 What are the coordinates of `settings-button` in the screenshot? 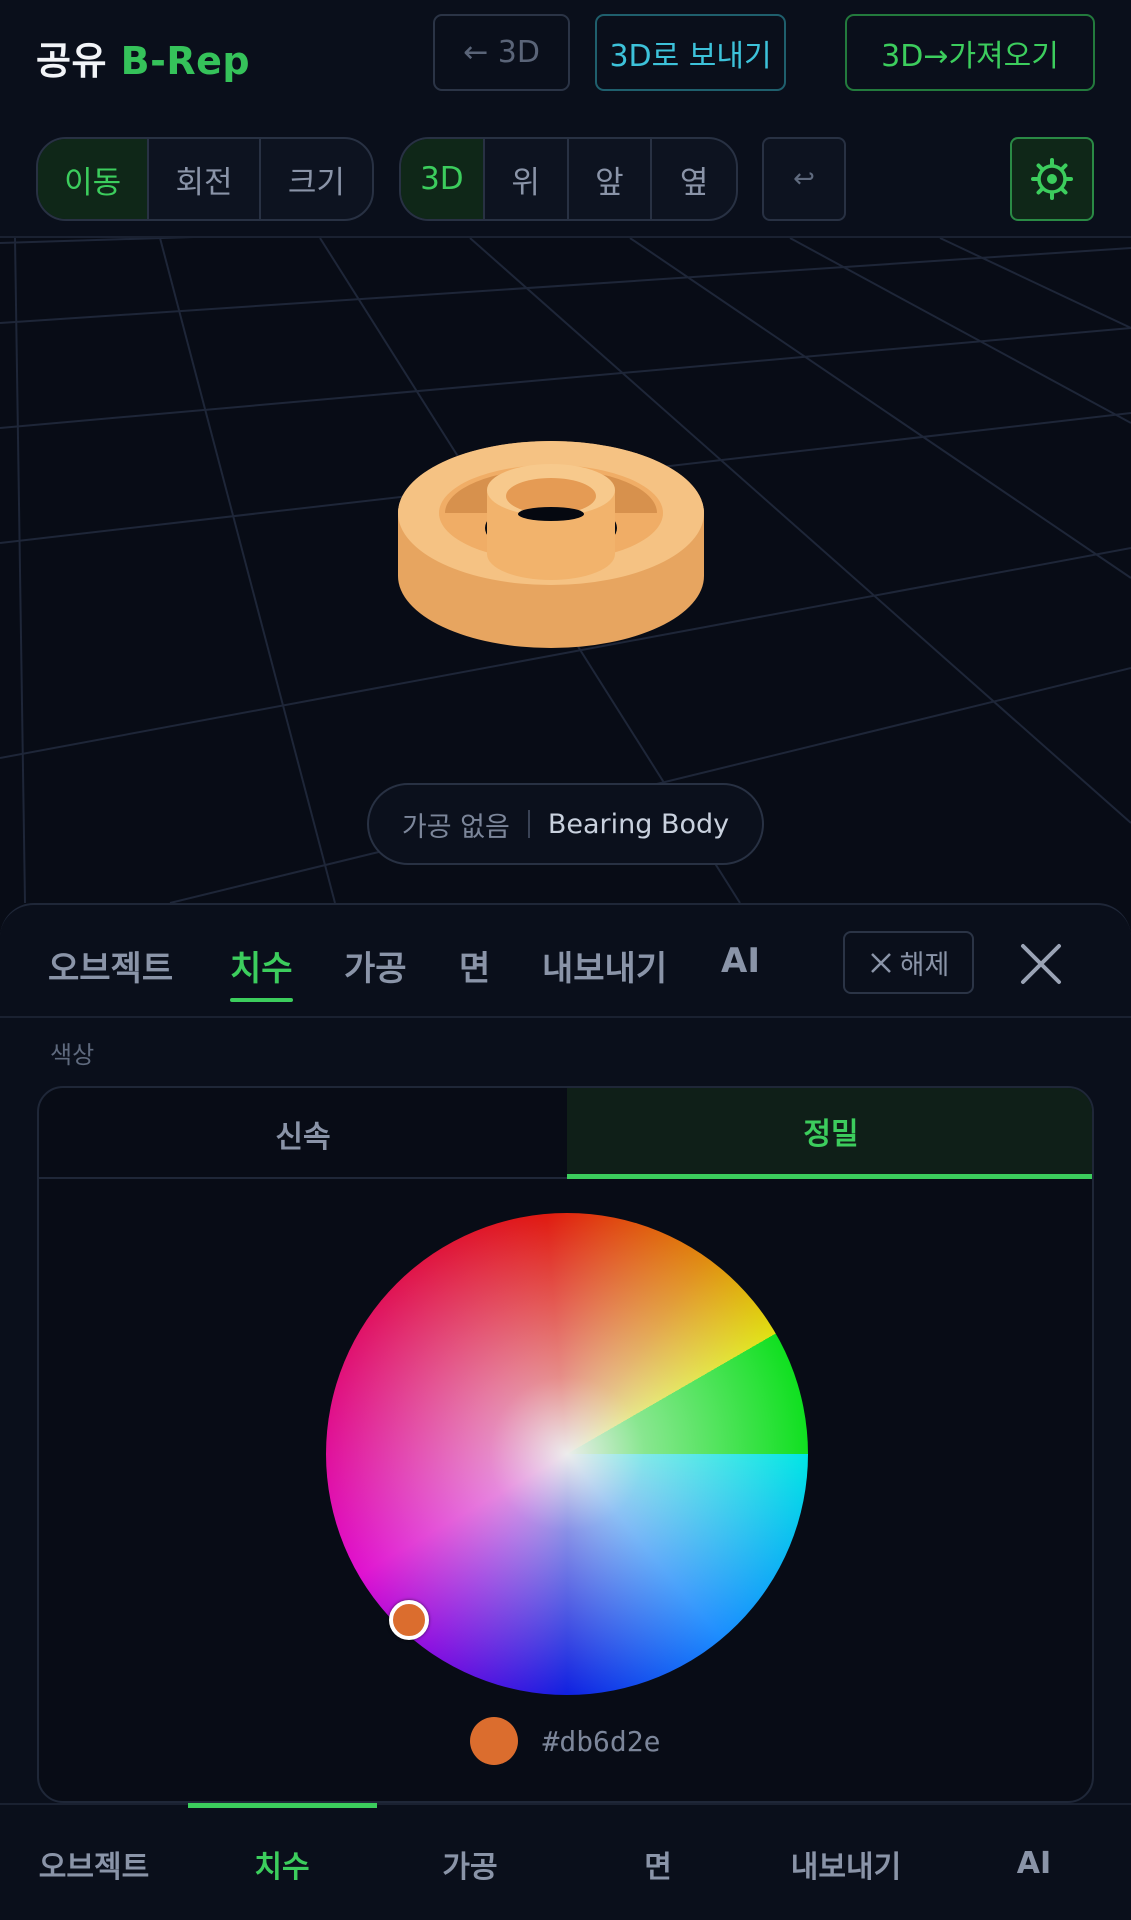 It's located at (1052, 179).